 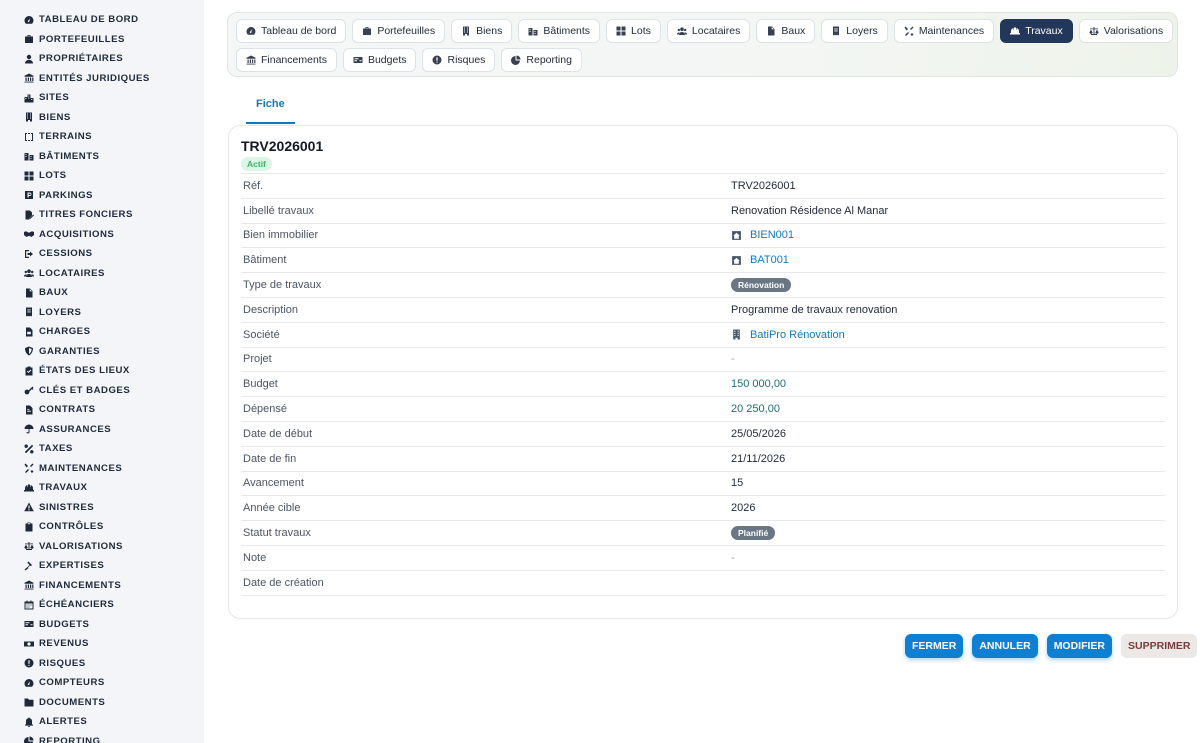 I want to click on sidebar-item-etats-des-lieux: ÉTATS DES LIEUX, so click(x=102, y=371).